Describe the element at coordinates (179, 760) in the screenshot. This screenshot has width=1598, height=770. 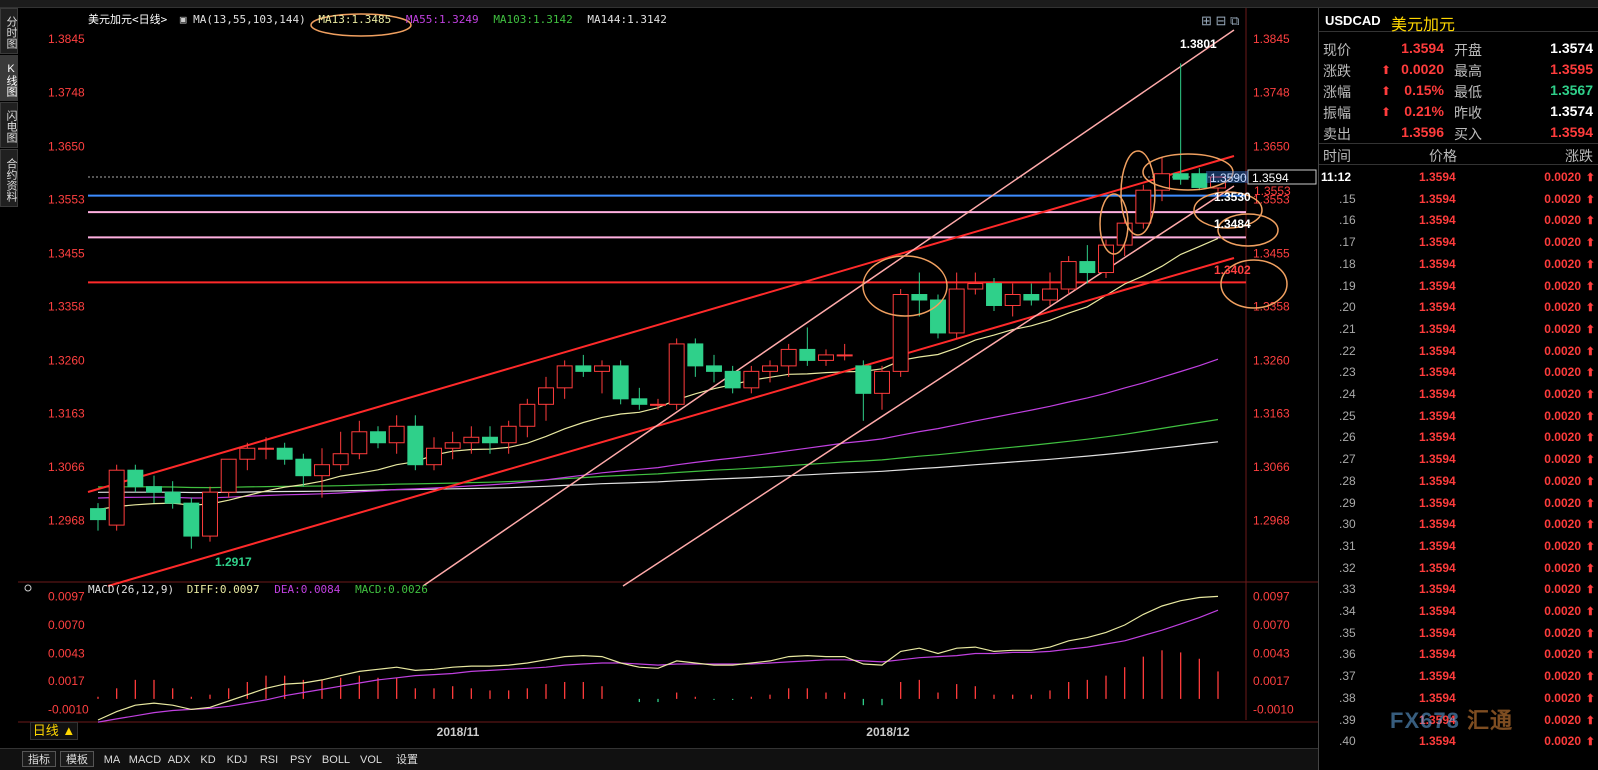
I see `tab-adx: ADX` at that location.